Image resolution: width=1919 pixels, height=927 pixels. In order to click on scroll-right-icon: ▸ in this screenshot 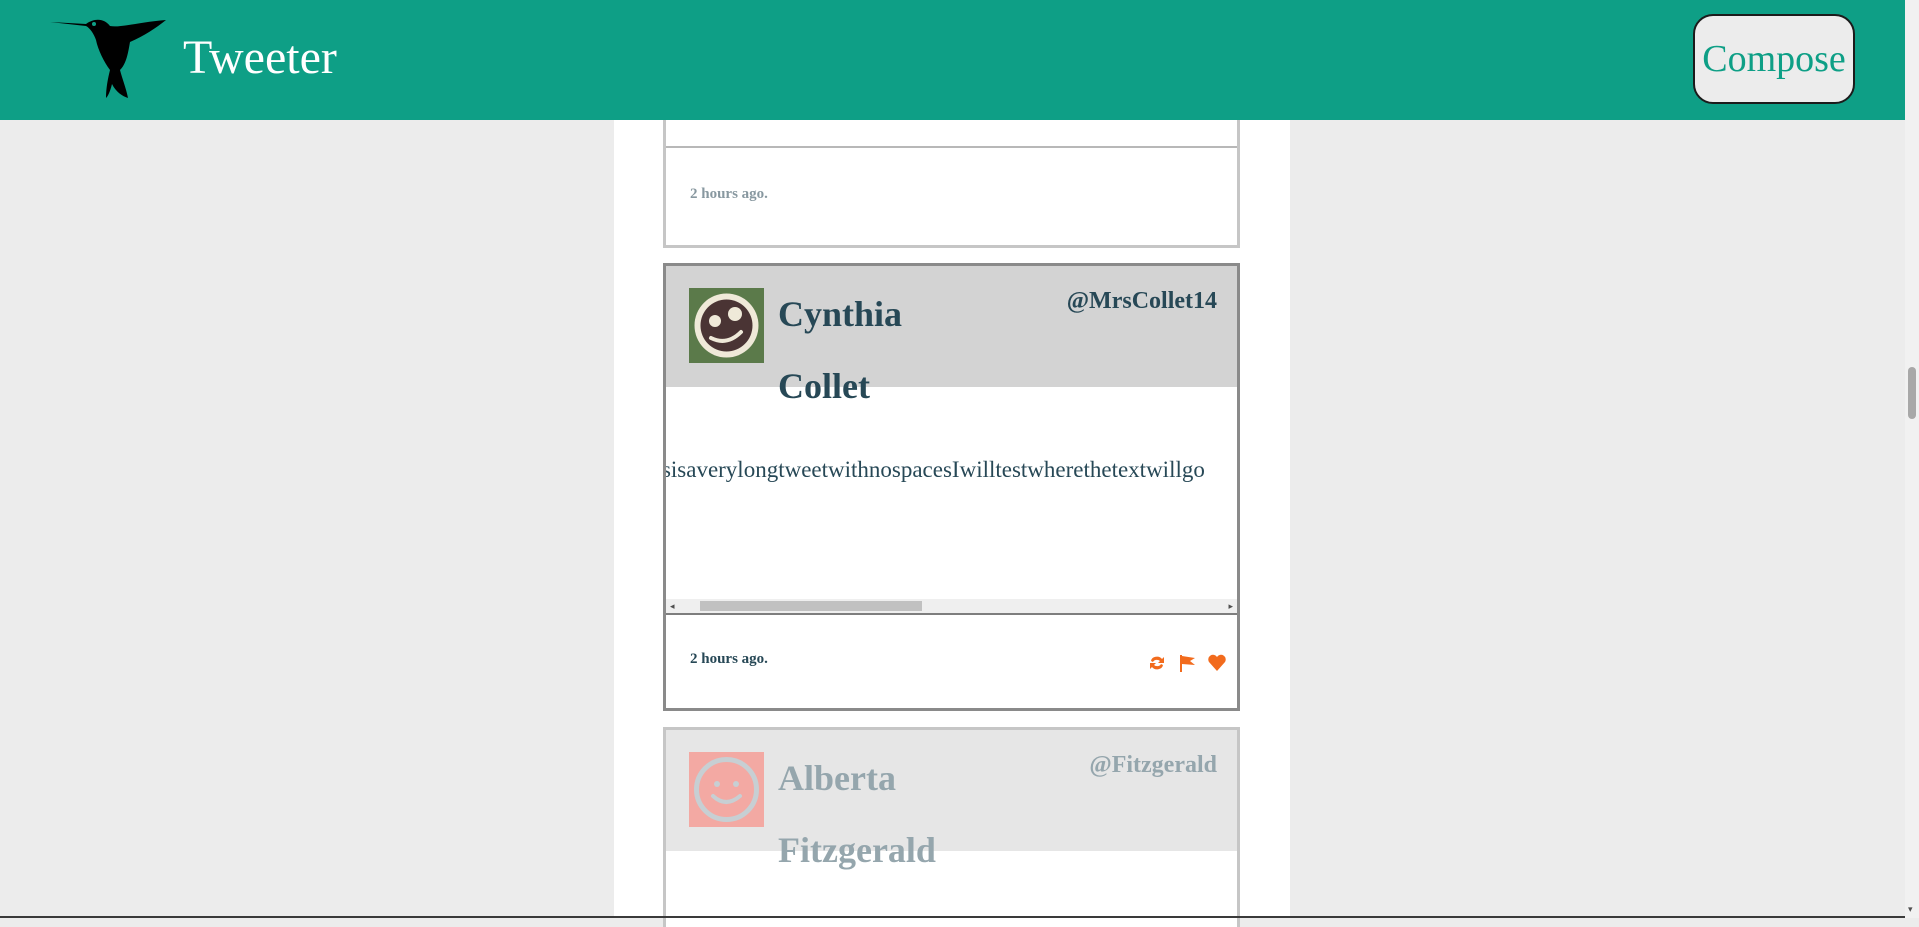, I will do `click(1230, 606)`.